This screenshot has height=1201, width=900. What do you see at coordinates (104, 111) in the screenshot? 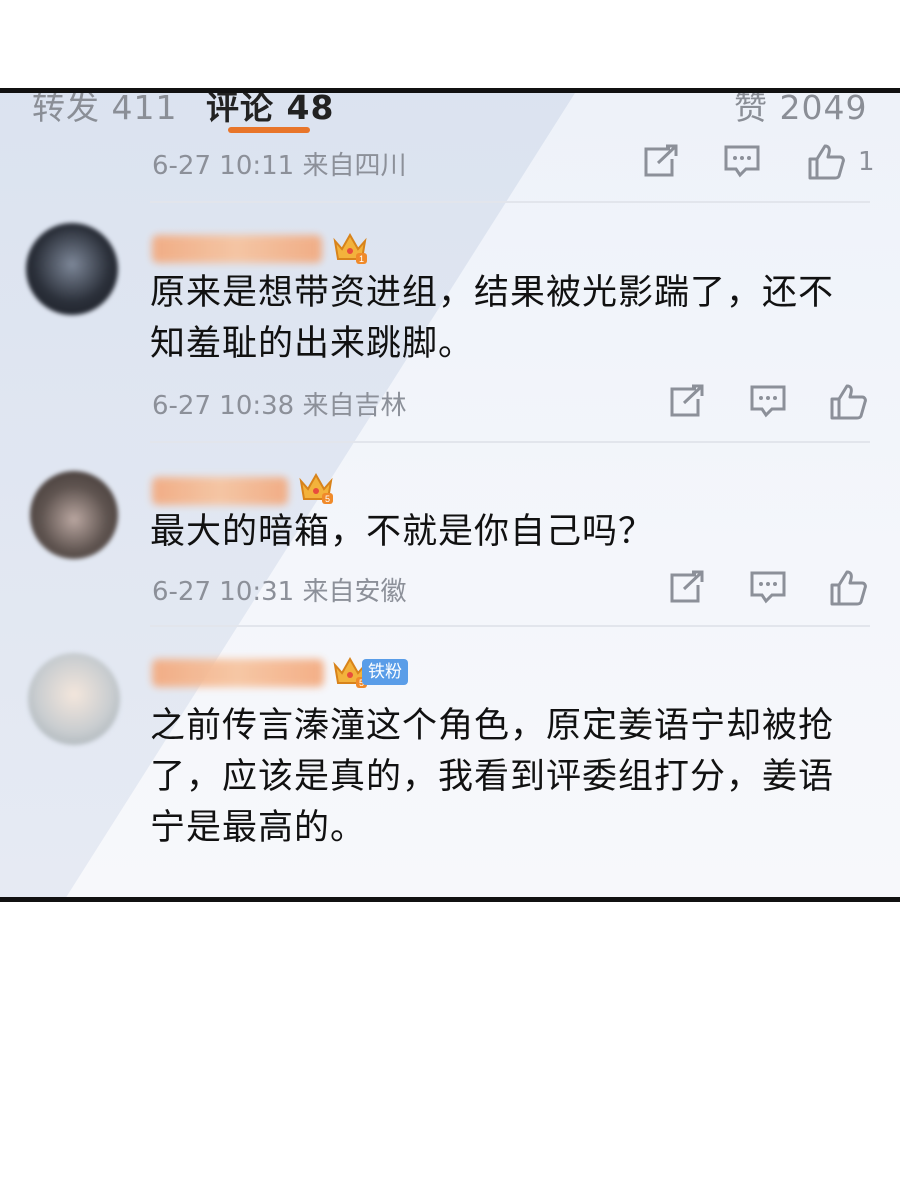
I see `tab-repost: 转发 411` at bounding box center [104, 111].